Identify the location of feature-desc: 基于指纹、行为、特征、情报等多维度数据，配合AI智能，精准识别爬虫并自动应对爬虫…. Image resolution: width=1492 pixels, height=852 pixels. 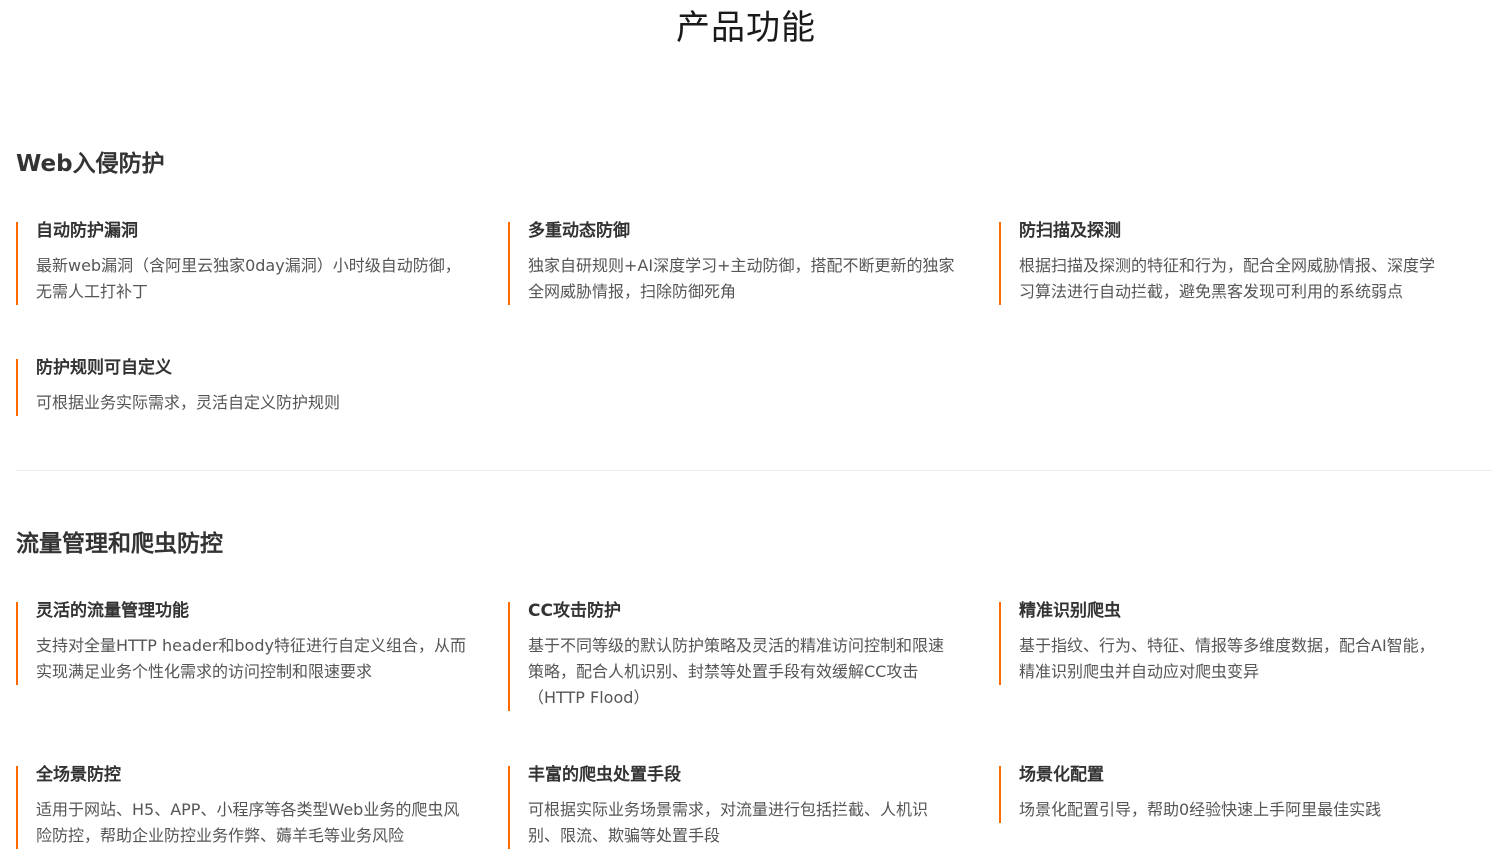
(1227, 658).